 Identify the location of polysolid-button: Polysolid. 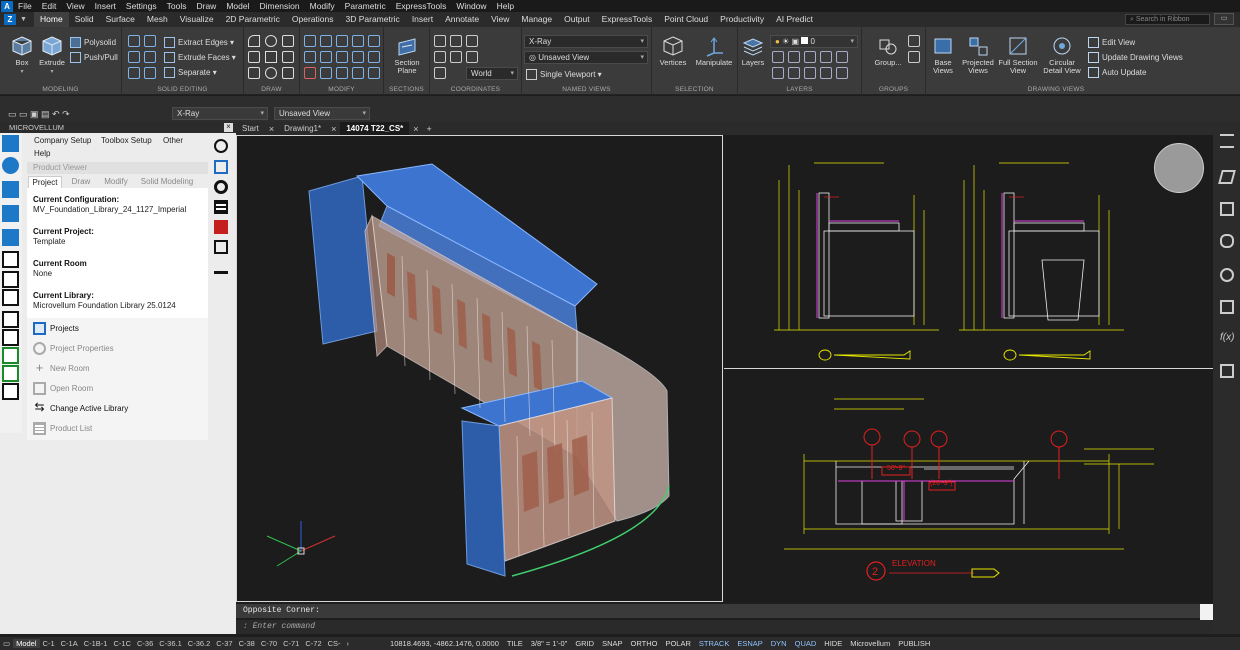
(93, 42).